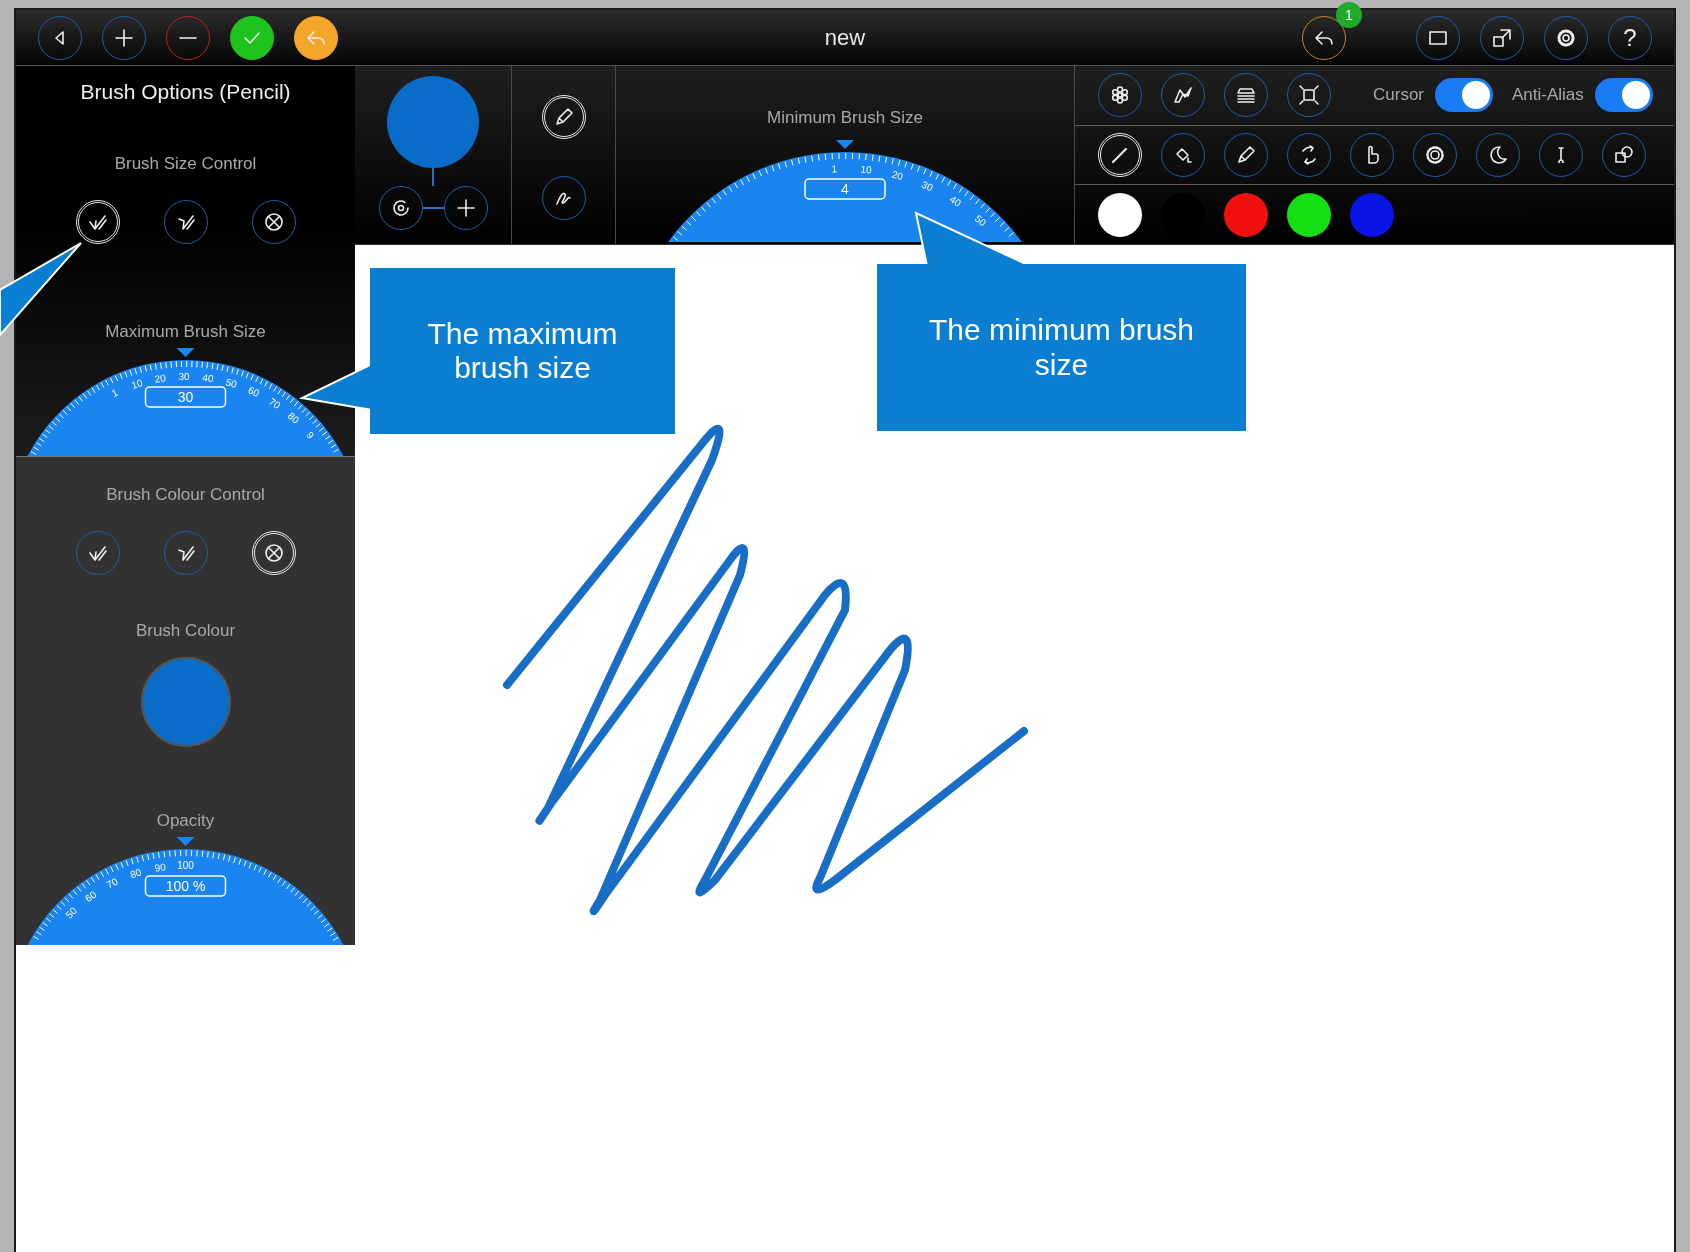 This screenshot has height=1252, width=1690. Describe the element at coordinates (1561, 155) in the screenshot. I see `dropper-icon` at that location.